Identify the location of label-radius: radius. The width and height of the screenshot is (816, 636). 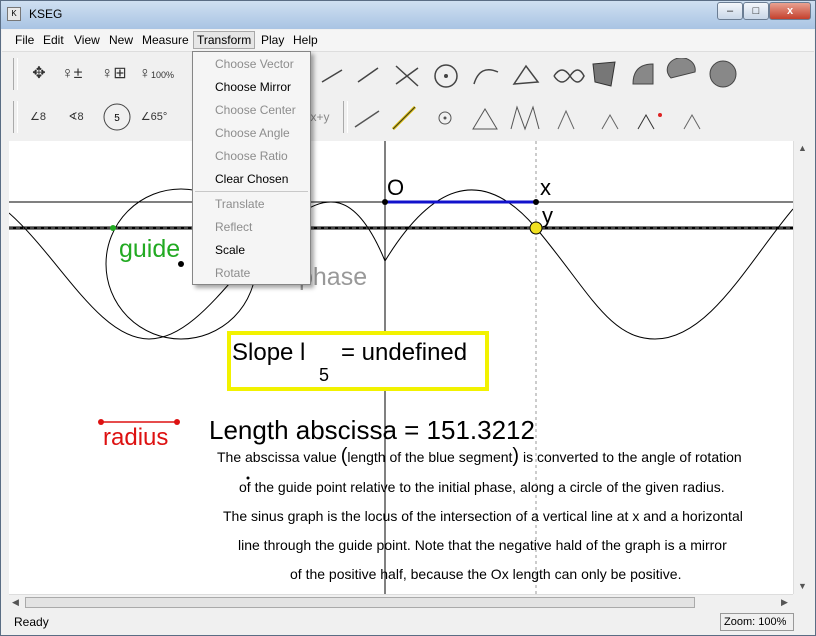
(135, 438).